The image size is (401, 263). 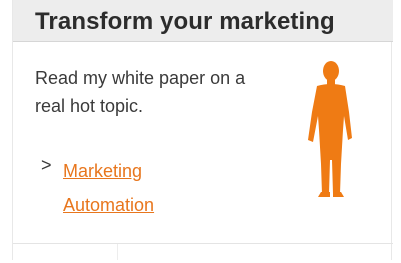 What do you see at coordinates (143, 188) in the screenshot?
I see `marketing-automation-link: Marketing Automation` at bounding box center [143, 188].